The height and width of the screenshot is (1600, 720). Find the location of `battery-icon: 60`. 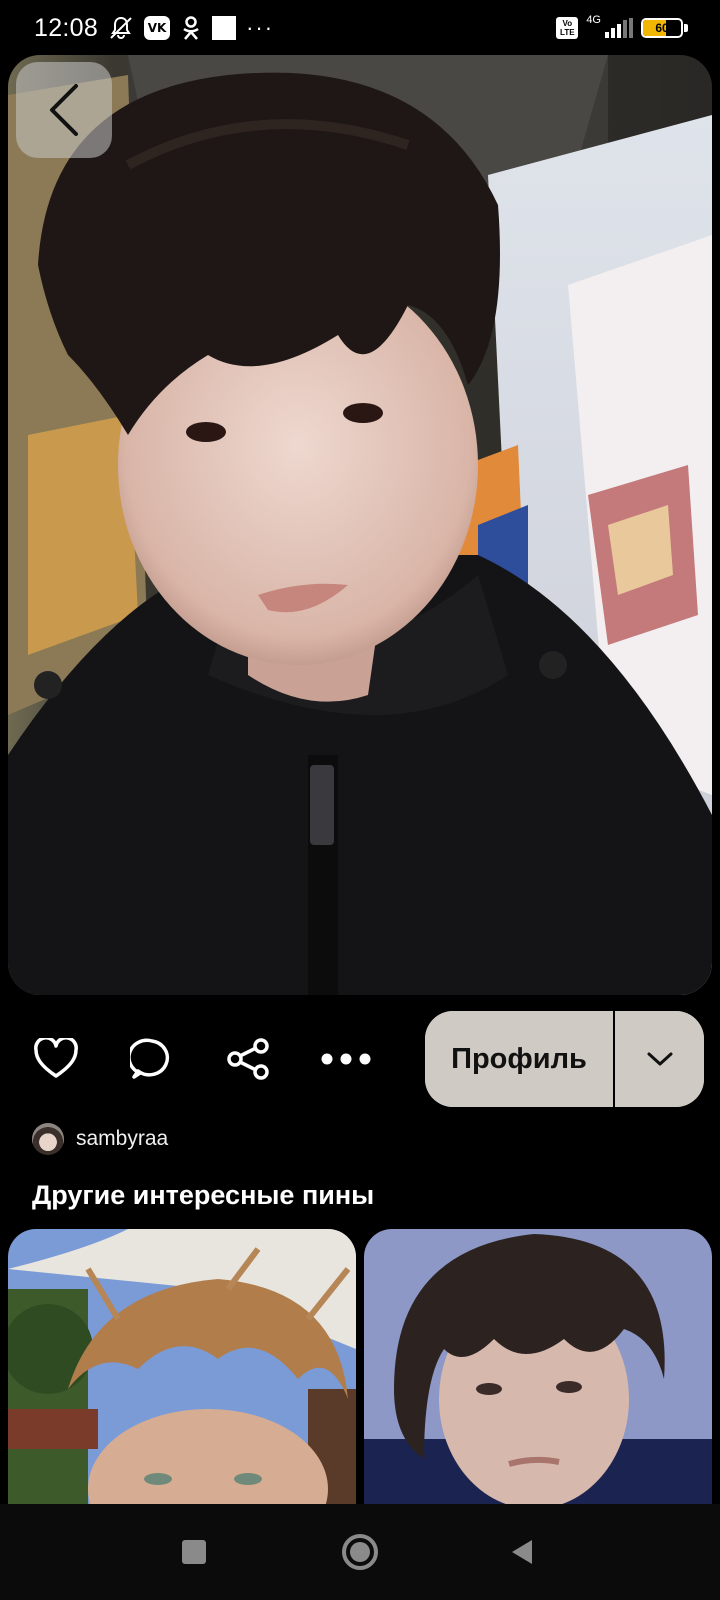

battery-icon: 60 is located at coordinates (664, 28).